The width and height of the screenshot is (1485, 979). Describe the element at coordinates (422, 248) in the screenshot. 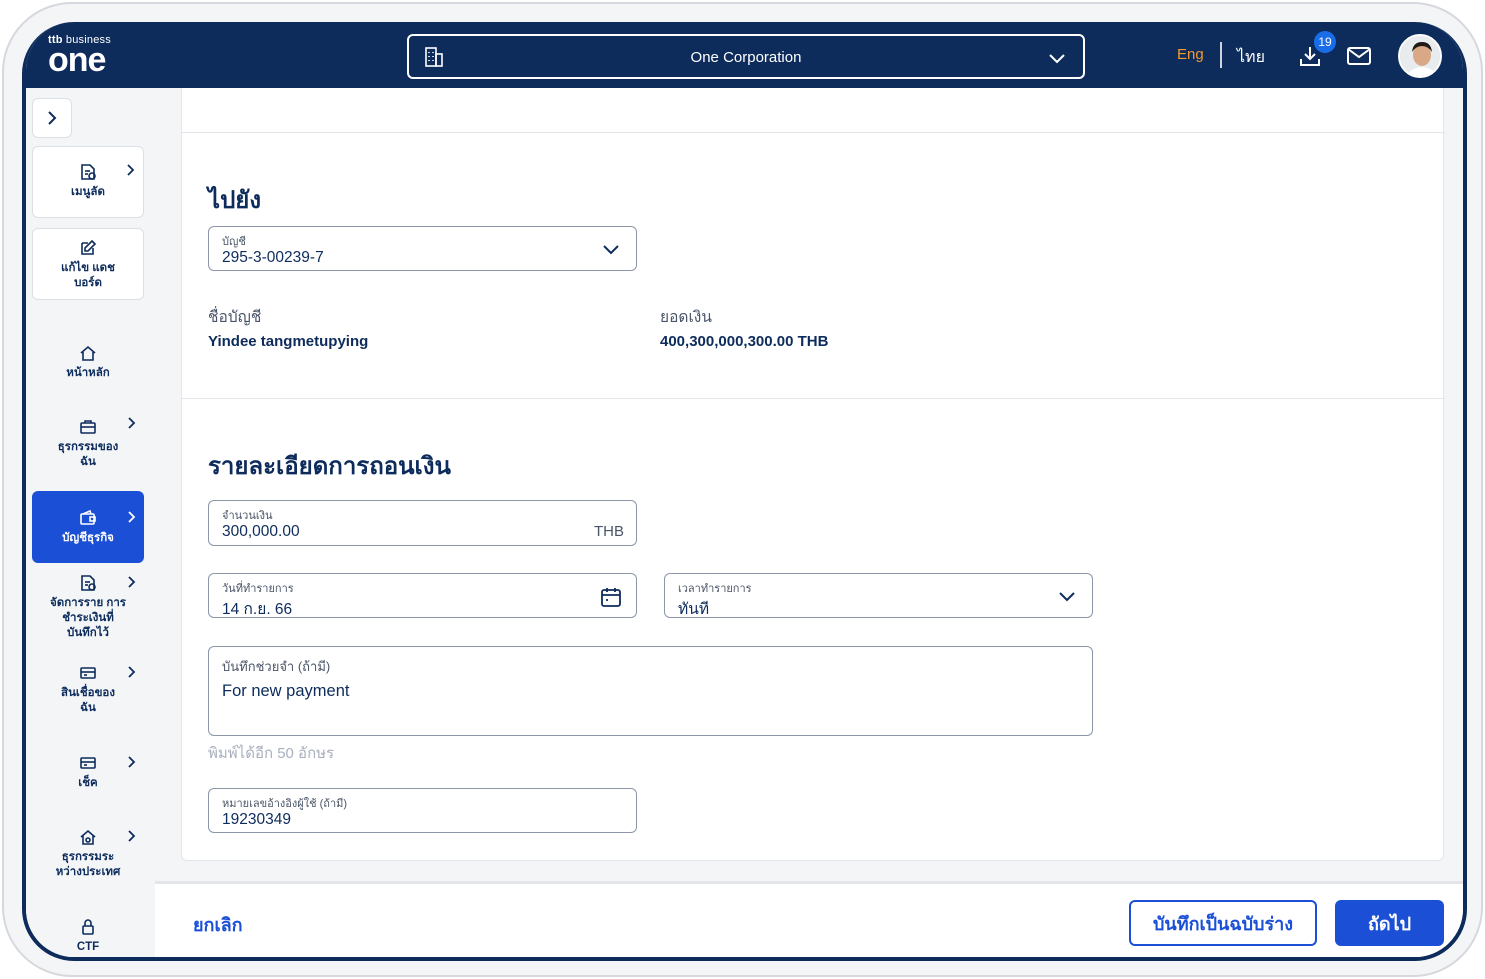

I see `account-dropdown: บัญชี 295-3-00239-7` at that location.